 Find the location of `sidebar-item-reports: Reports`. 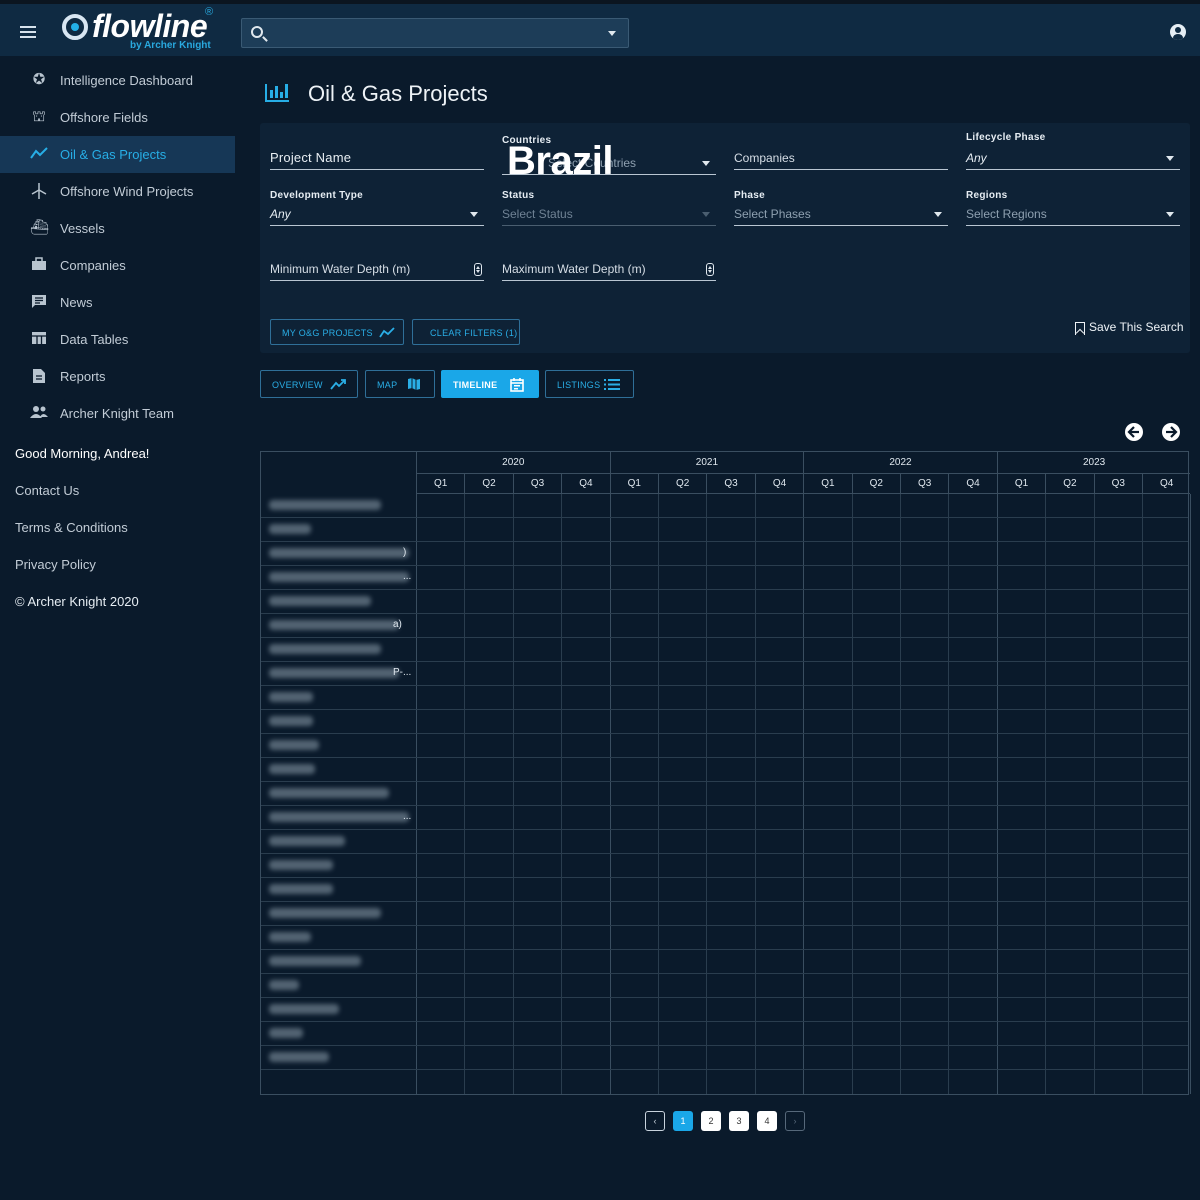

sidebar-item-reports: Reports is located at coordinates (117, 376).